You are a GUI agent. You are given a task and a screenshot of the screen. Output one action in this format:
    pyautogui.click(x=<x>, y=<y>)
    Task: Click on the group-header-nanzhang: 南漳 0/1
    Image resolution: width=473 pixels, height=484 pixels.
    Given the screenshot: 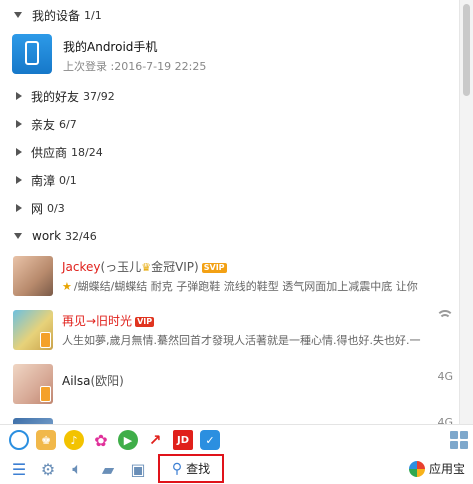 What is the action you would take?
    pyautogui.click(x=229, y=180)
    